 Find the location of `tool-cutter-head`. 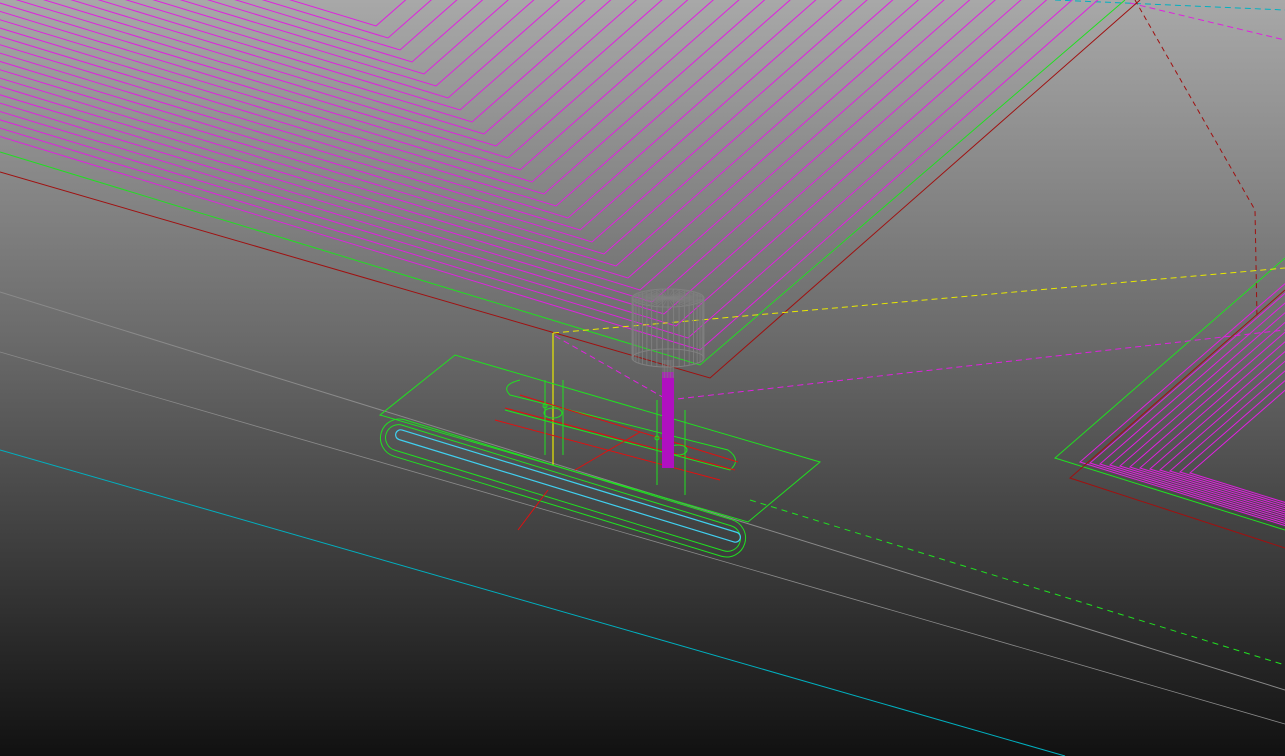

tool-cutter-head is located at coordinates (668, 328).